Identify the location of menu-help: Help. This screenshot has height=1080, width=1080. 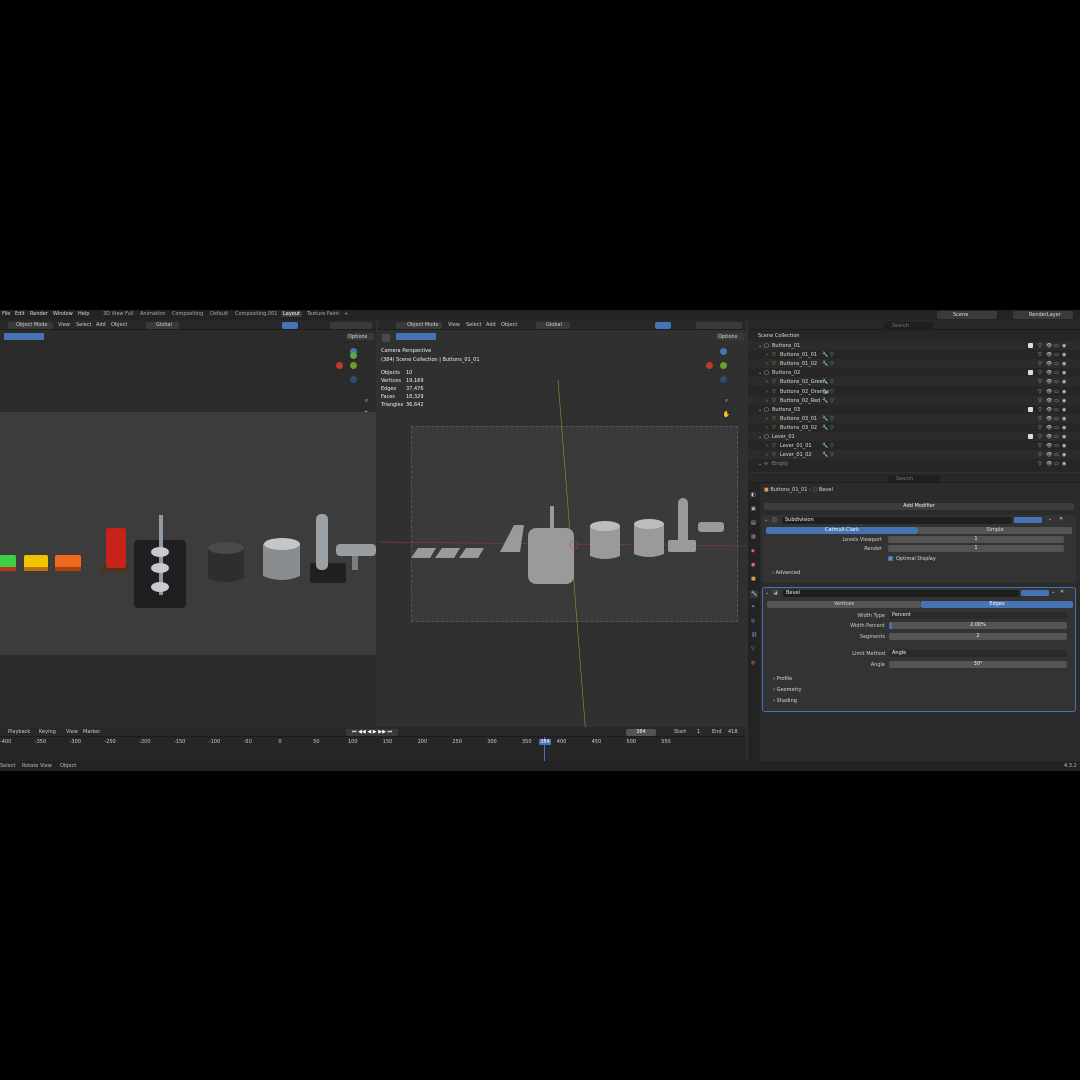
(83, 314).